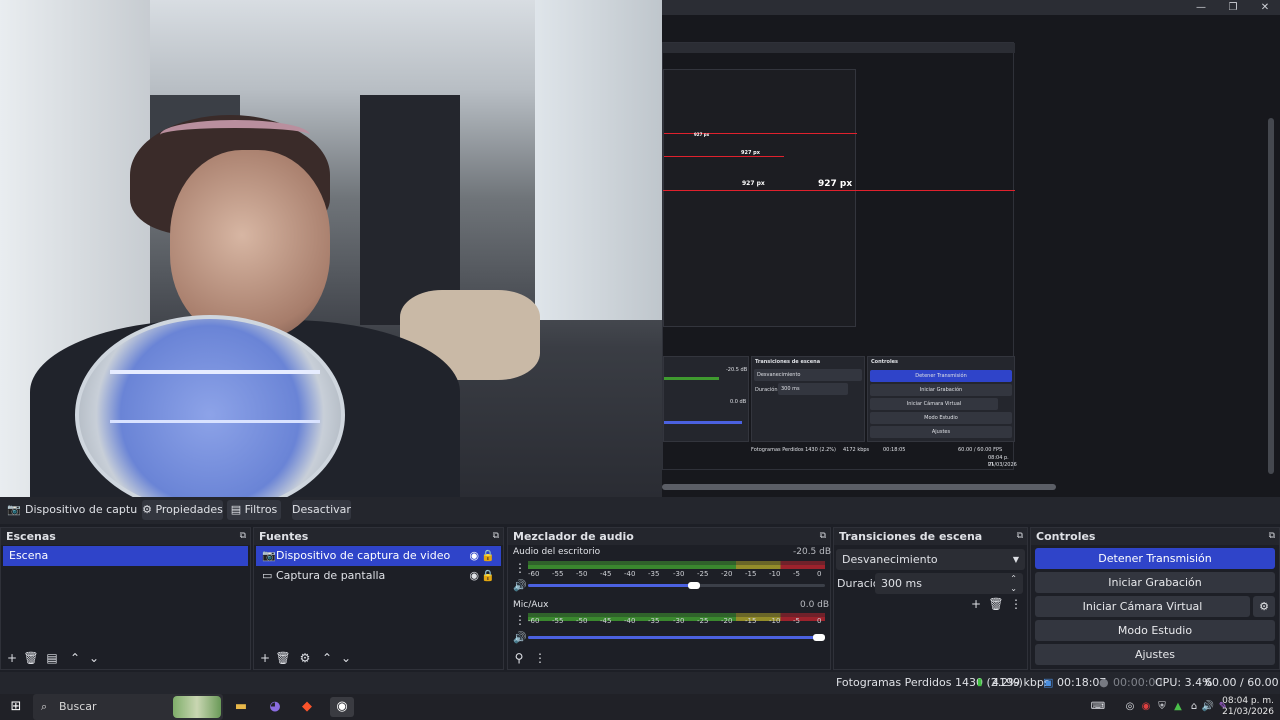 This screenshot has width=1280, height=720. What do you see at coordinates (819, 637) in the screenshot?
I see `volume-knob-mic` at bounding box center [819, 637].